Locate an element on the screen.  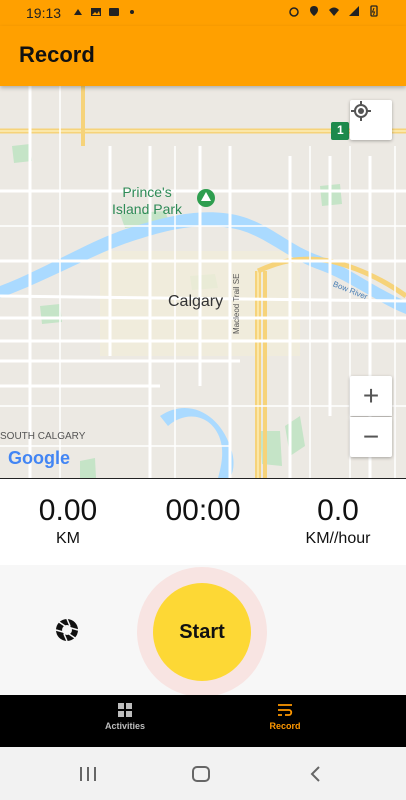
status-notification-icons is located at coordinates (105, 12).